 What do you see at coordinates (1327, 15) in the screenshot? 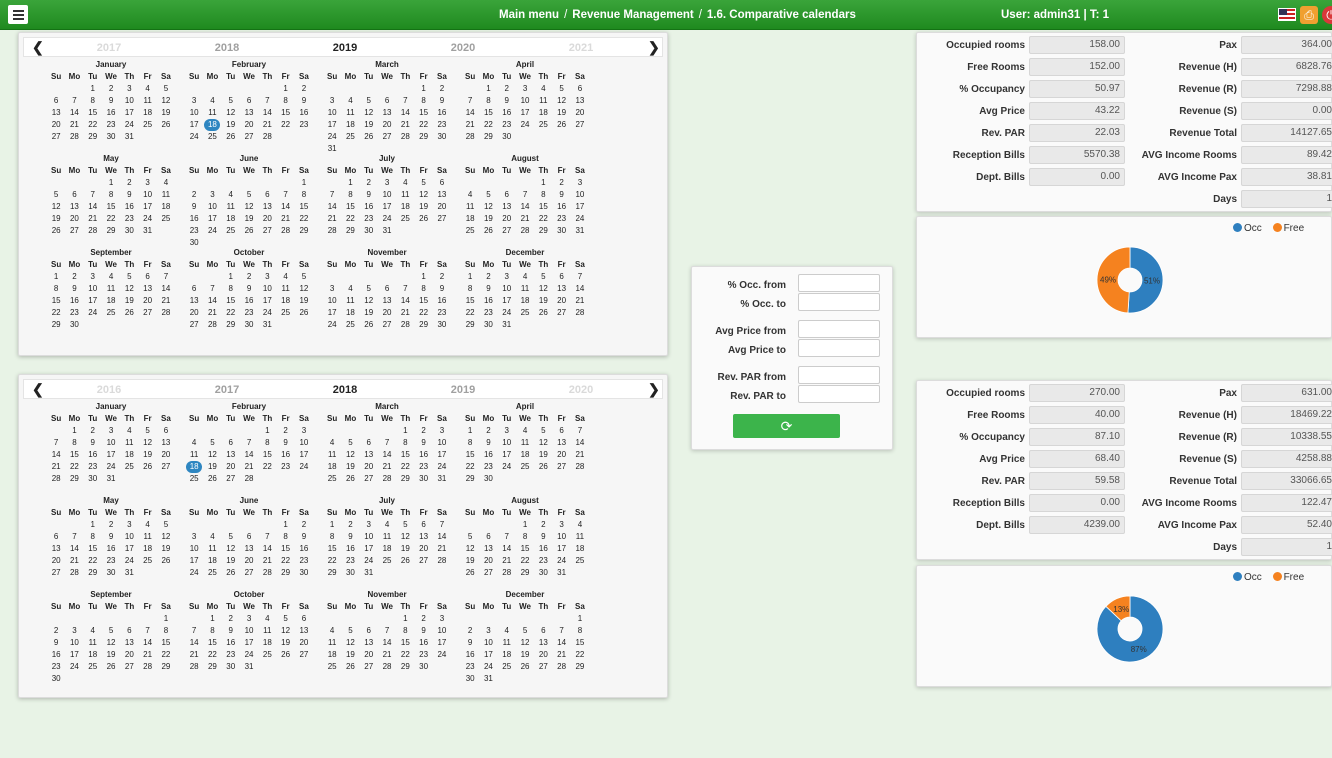
I see `power-icon: ⏻` at bounding box center [1327, 15].